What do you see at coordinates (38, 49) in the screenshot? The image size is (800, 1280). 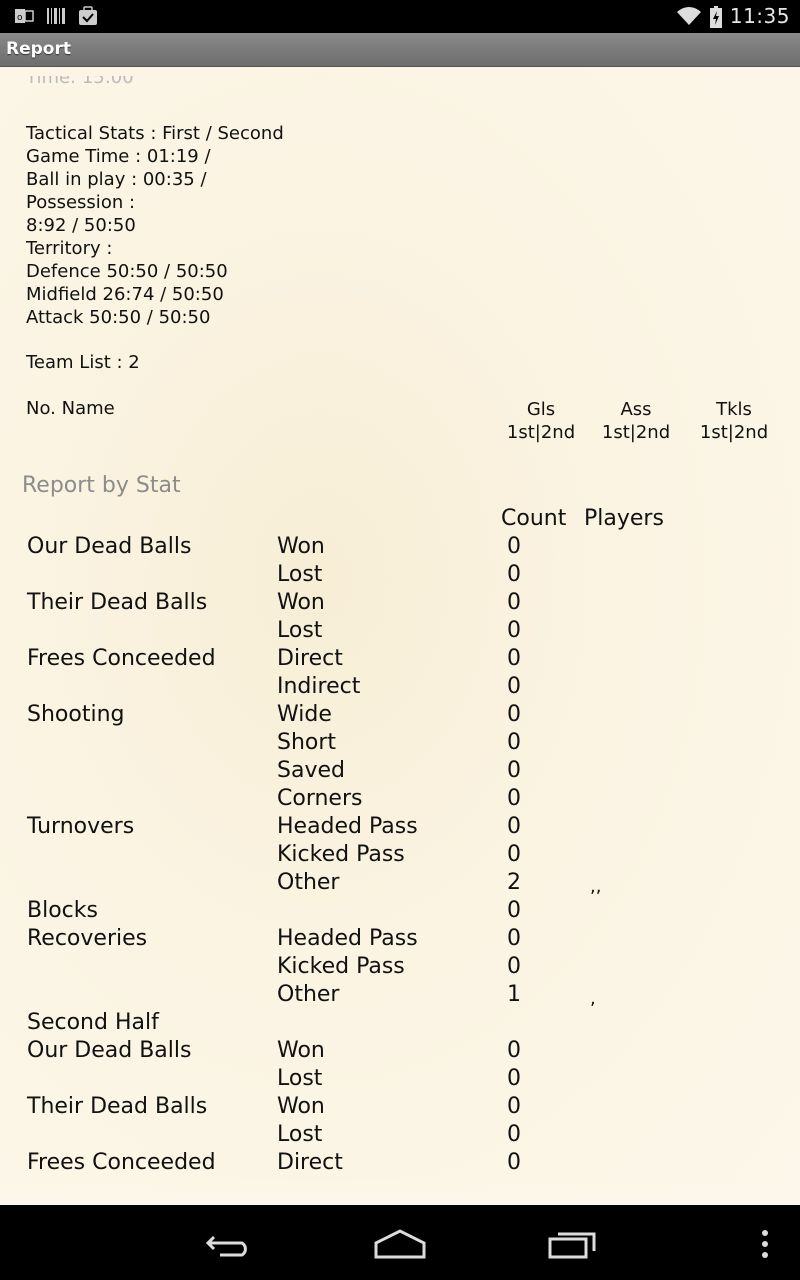 I see `page-title: Report` at bounding box center [38, 49].